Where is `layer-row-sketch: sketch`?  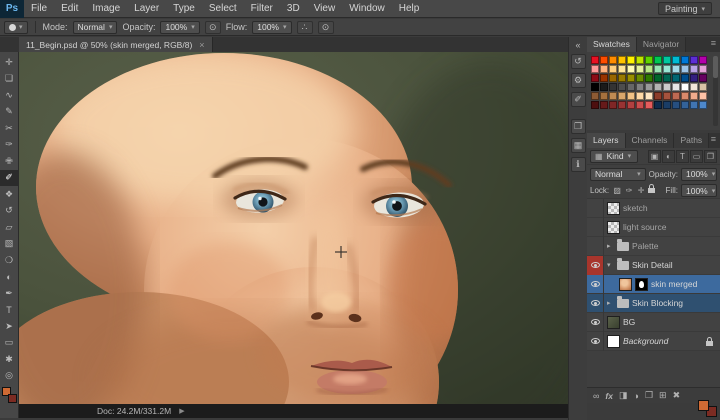
layer-row-sketch: sketch is located at coordinates (653, 208).